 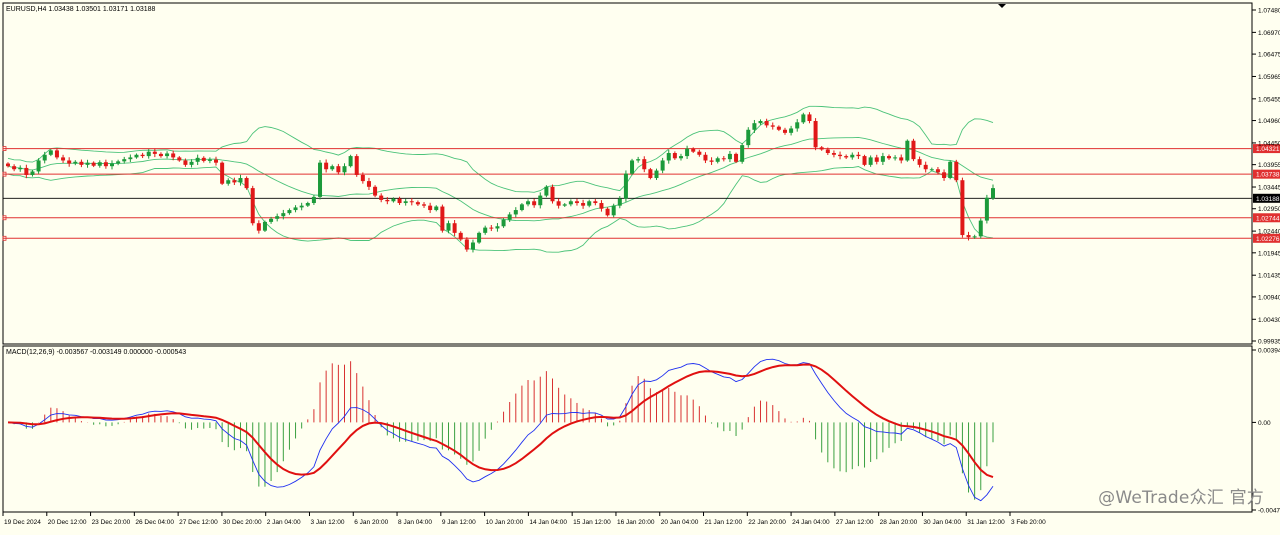 What do you see at coordinates (505, 522) in the screenshot?
I see `time-tick-label: 10 Jan 20:00` at bounding box center [505, 522].